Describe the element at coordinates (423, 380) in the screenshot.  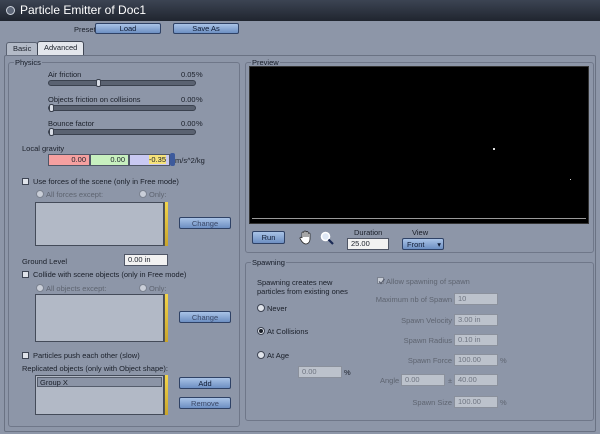
I see `angle-min-field: 0.00` at that location.